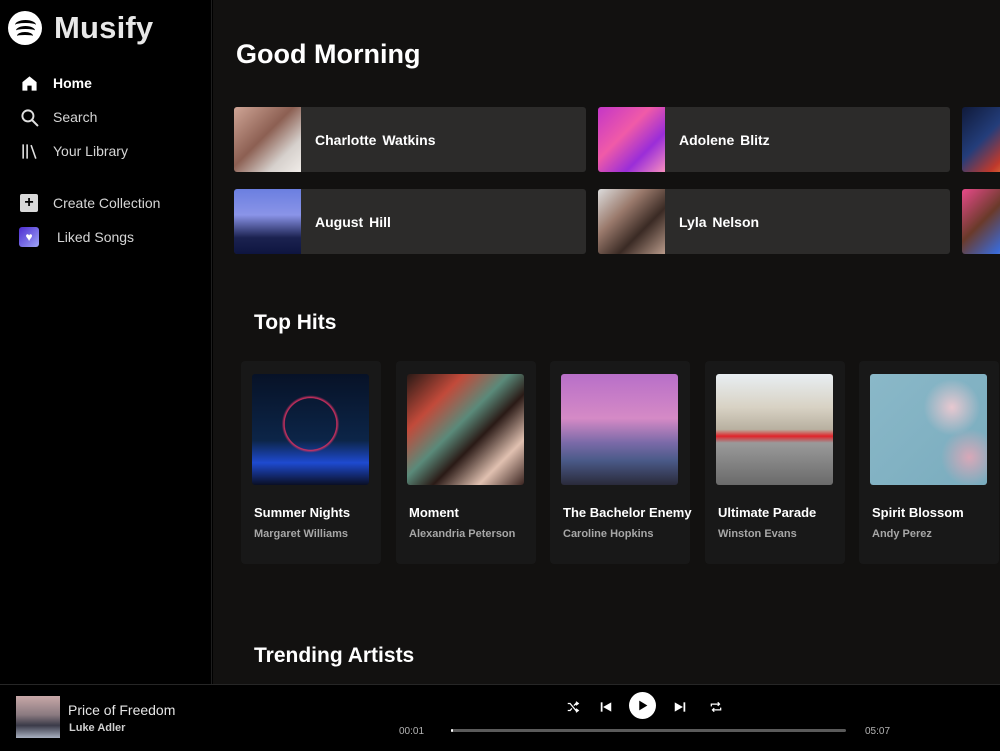  I want to click on liked-songs-label: Liked Songs, so click(96, 237).